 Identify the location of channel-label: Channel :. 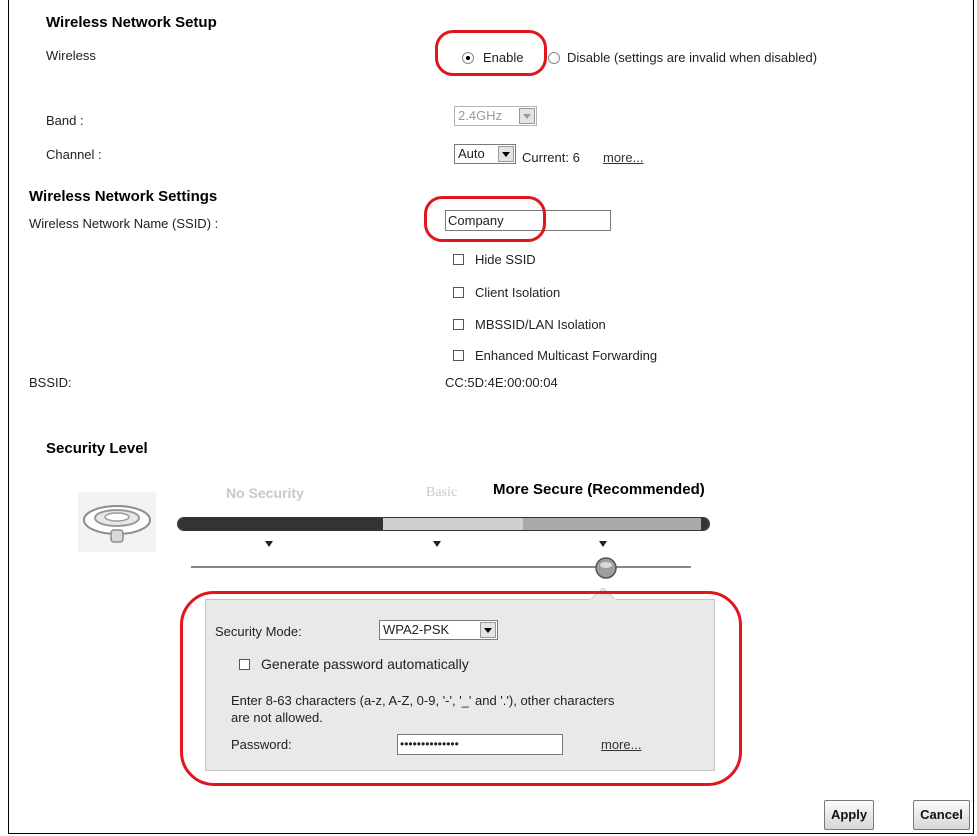
(74, 154).